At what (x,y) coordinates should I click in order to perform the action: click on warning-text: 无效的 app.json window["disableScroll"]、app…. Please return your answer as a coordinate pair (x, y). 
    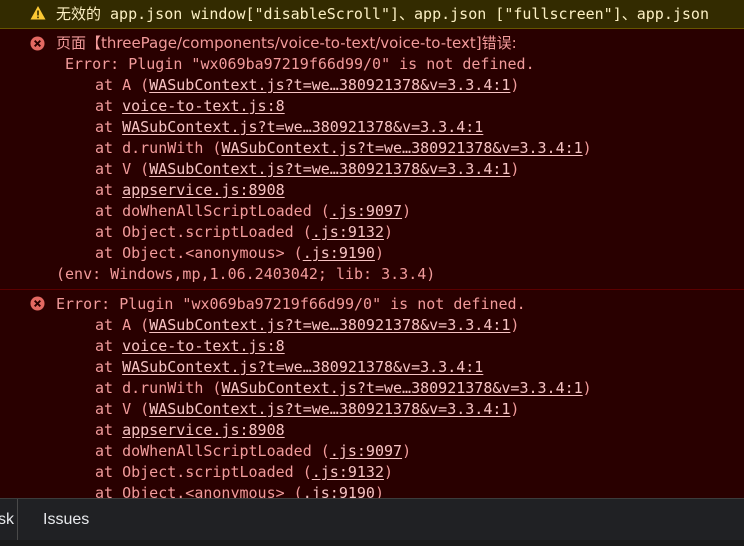
    Looking at the image, I should click on (382, 14).